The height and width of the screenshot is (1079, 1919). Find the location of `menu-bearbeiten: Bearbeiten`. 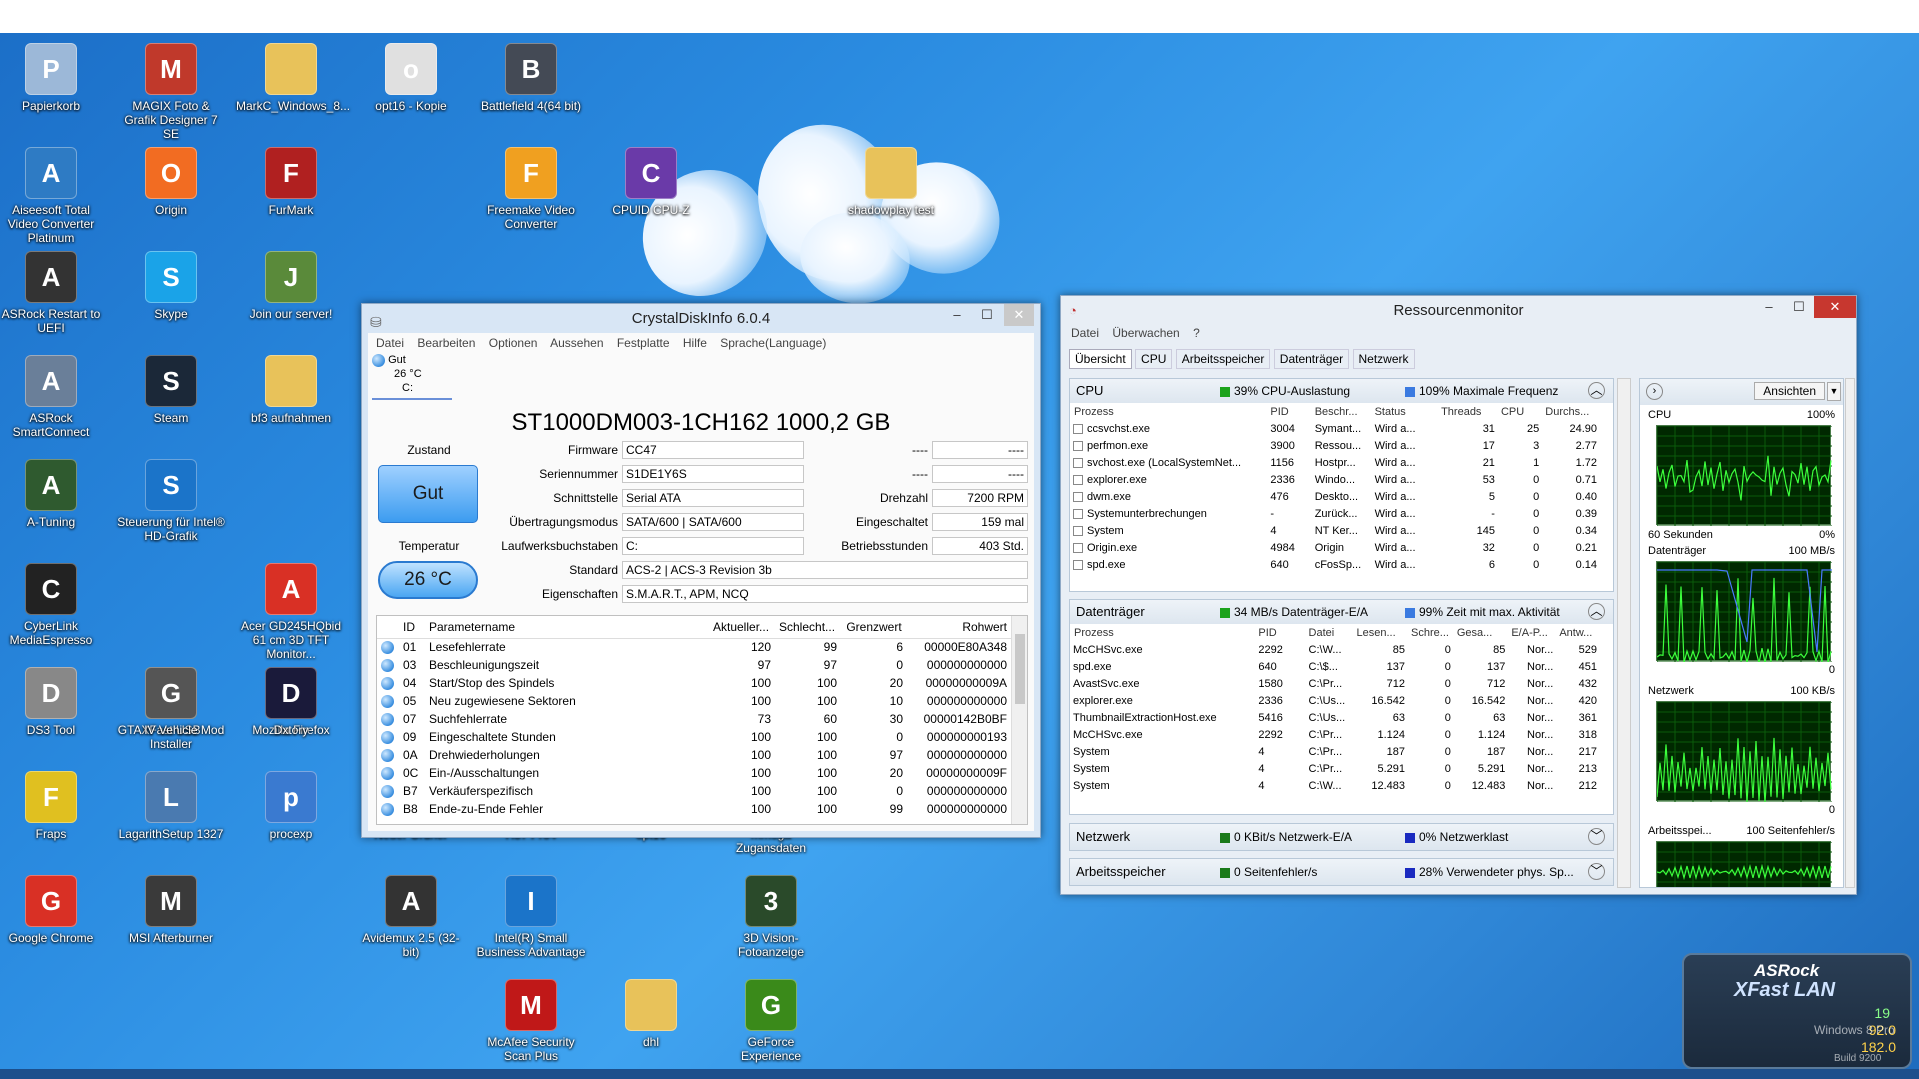

menu-bearbeiten: Bearbeiten is located at coordinates (446, 343).